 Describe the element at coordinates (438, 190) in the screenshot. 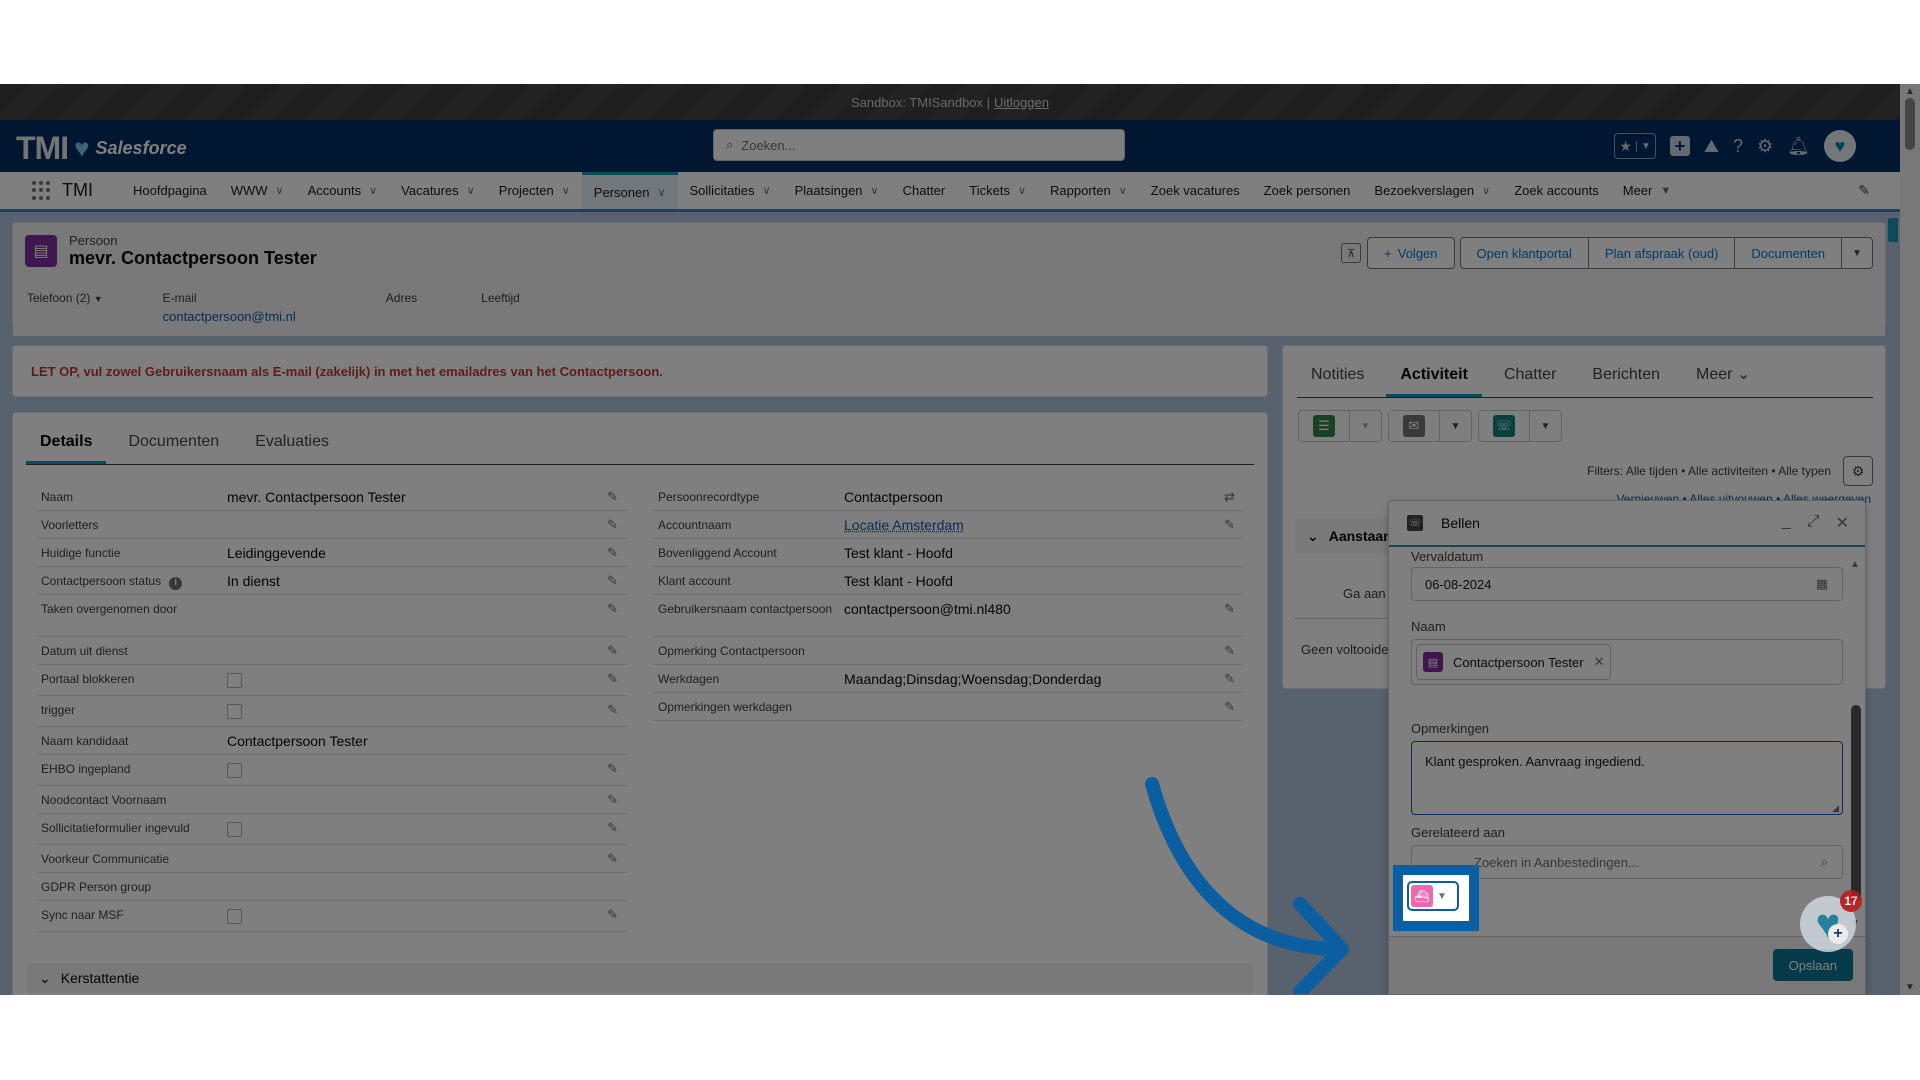

I see `nav-item-vacatures: Vacatures ∨` at that location.